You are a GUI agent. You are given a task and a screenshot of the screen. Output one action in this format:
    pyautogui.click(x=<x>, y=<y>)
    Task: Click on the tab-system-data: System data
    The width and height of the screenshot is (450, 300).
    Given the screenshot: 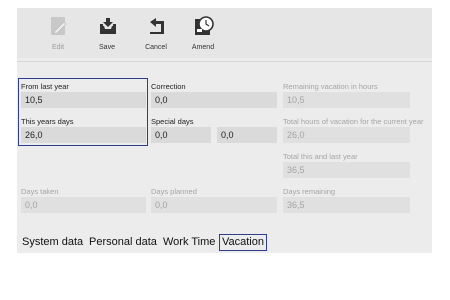 What is the action you would take?
    pyautogui.click(x=52, y=242)
    